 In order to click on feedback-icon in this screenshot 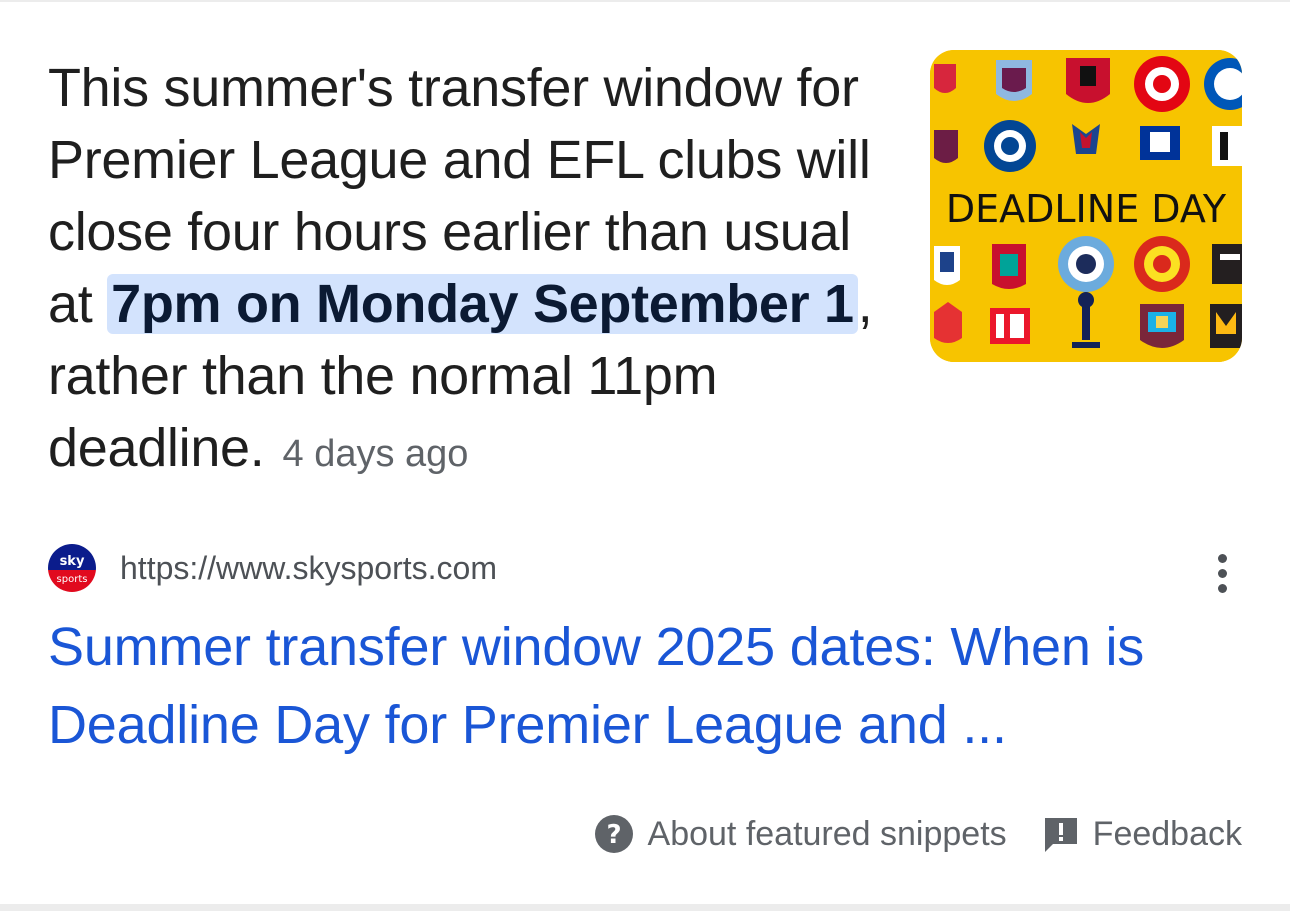, I will do `click(1060, 835)`.